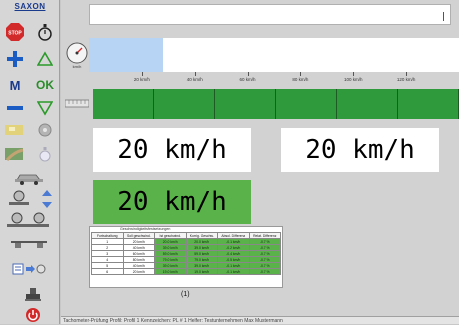 Image resolution: width=459 pixels, height=325 pixels. I want to click on dial-icon, so click(45, 130).